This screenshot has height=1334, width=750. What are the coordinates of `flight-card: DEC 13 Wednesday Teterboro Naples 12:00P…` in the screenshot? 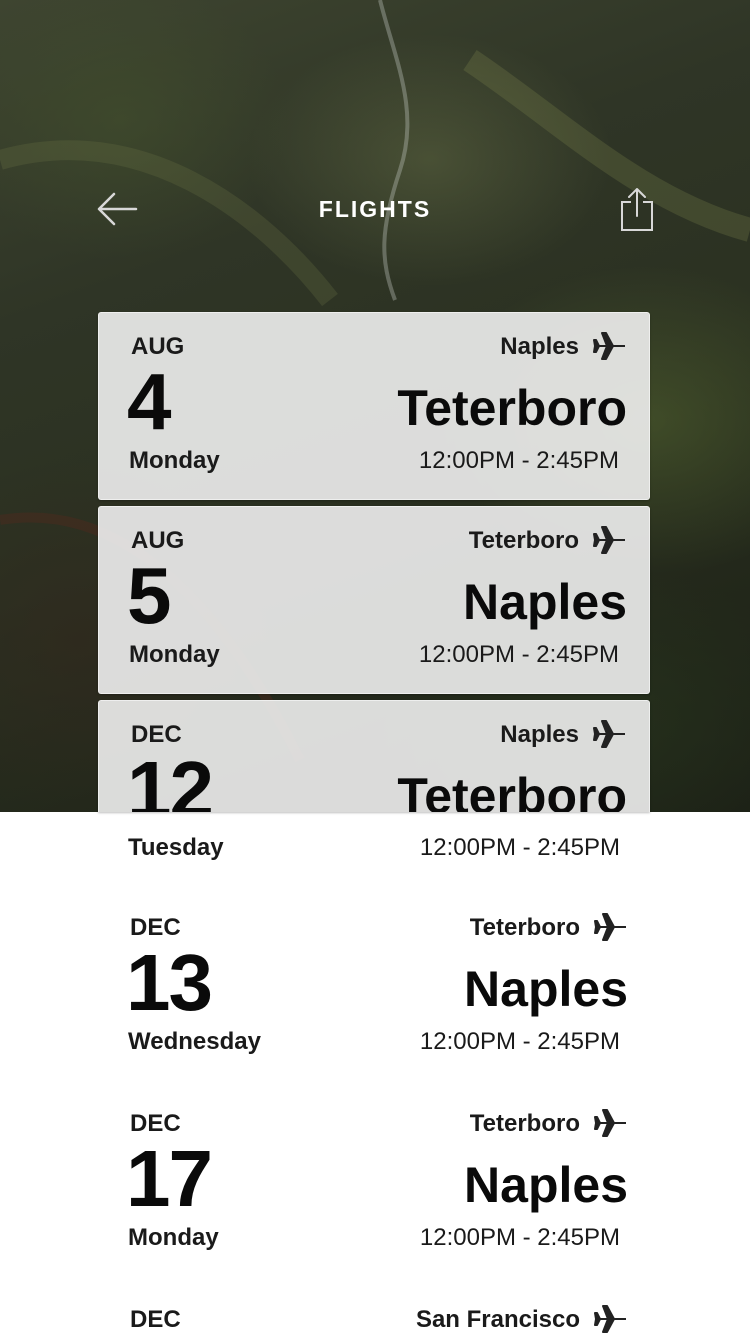 It's located at (374, 988).